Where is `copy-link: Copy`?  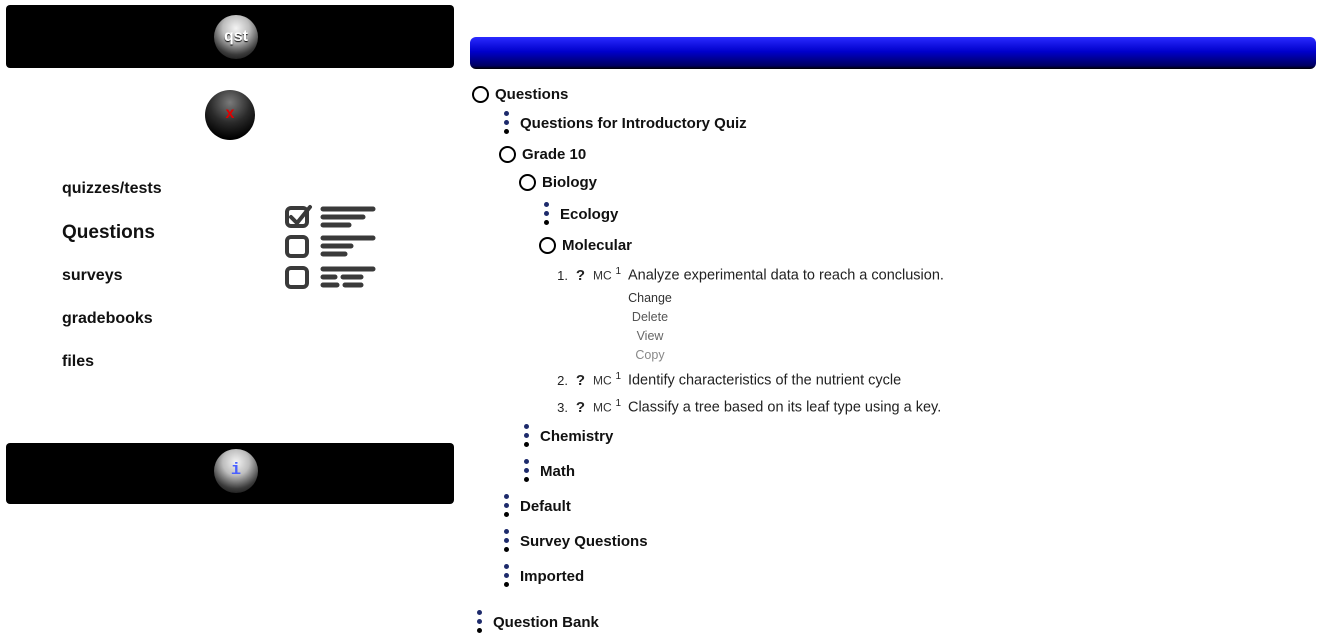 copy-link: Copy is located at coordinates (650, 355).